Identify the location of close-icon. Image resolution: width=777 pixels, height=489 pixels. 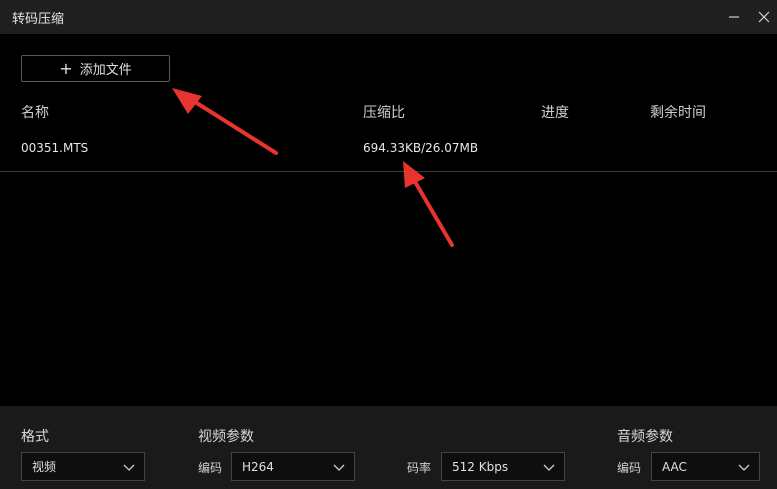
(764, 17).